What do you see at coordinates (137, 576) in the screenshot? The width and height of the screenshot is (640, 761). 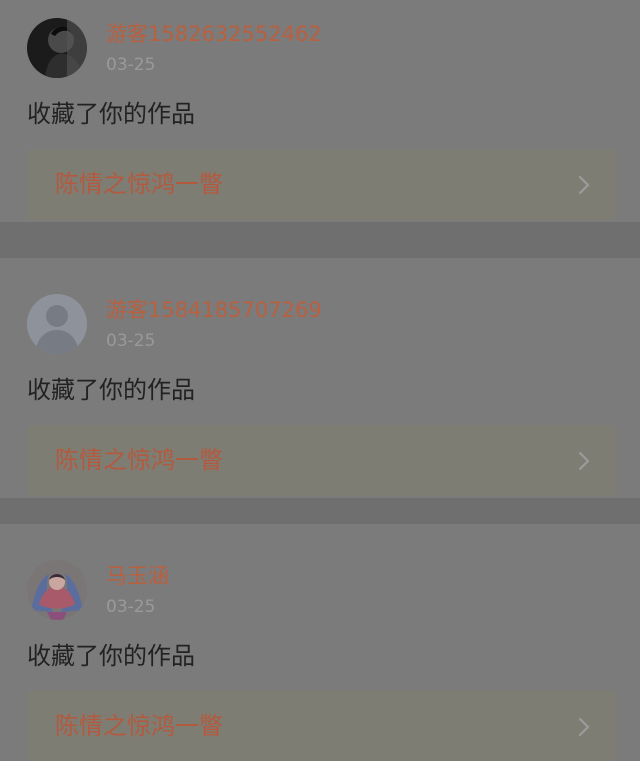 I see `username: 马玉涵` at bounding box center [137, 576].